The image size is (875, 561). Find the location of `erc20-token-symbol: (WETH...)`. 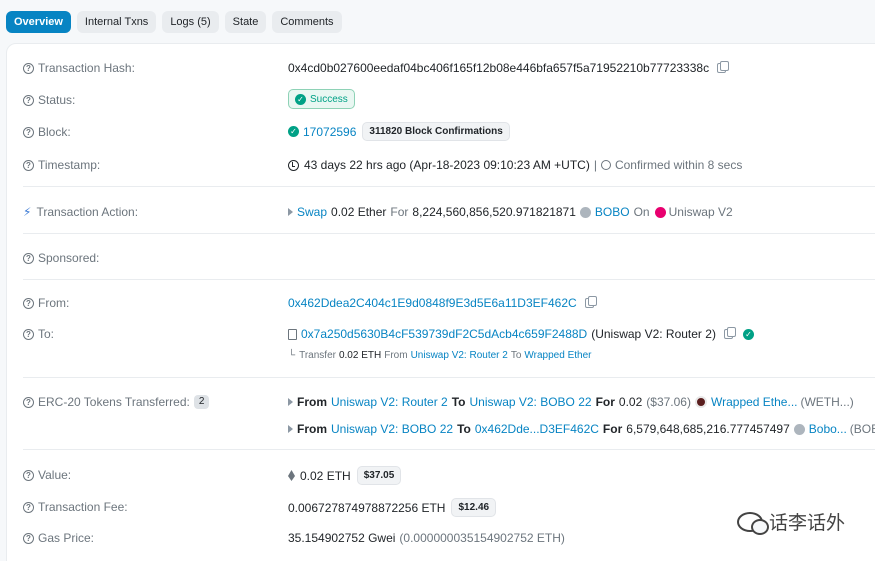

erc20-token-symbol: (WETH...) is located at coordinates (827, 402).